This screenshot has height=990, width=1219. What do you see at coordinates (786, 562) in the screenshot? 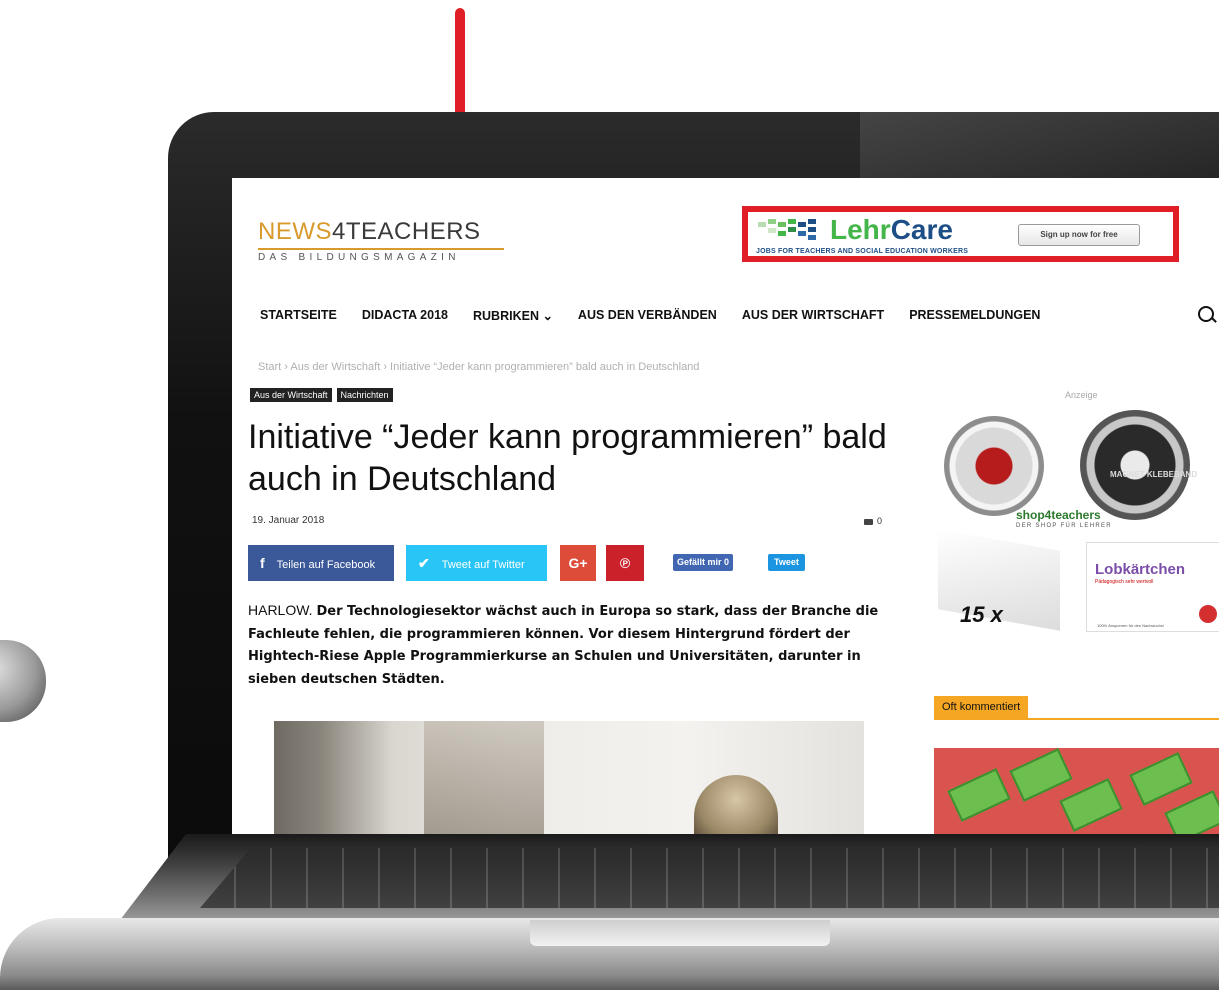
I see `tweet-button: Tweet` at bounding box center [786, 562].